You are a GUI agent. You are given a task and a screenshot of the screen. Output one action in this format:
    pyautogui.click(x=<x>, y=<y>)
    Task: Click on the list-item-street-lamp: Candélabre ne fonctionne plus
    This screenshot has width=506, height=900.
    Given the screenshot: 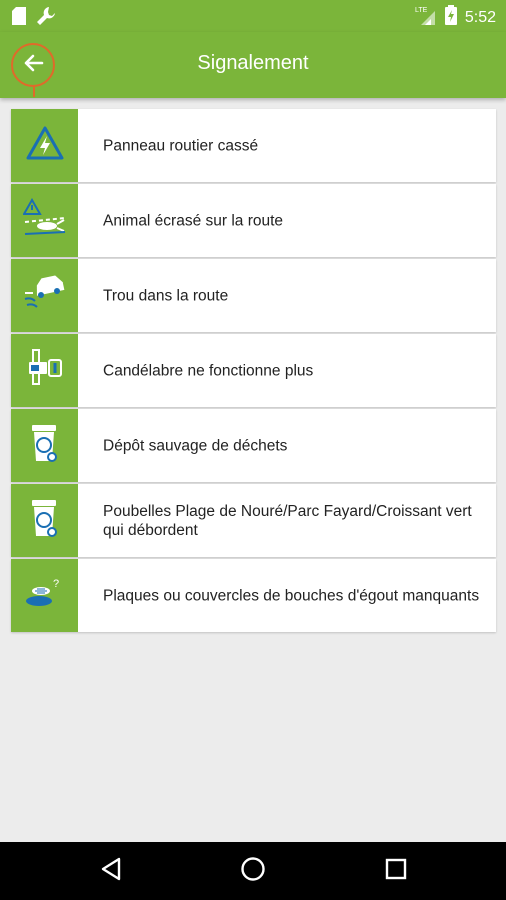 What is the action you would take?
    pyautogui.click(x=253, y=370)
    